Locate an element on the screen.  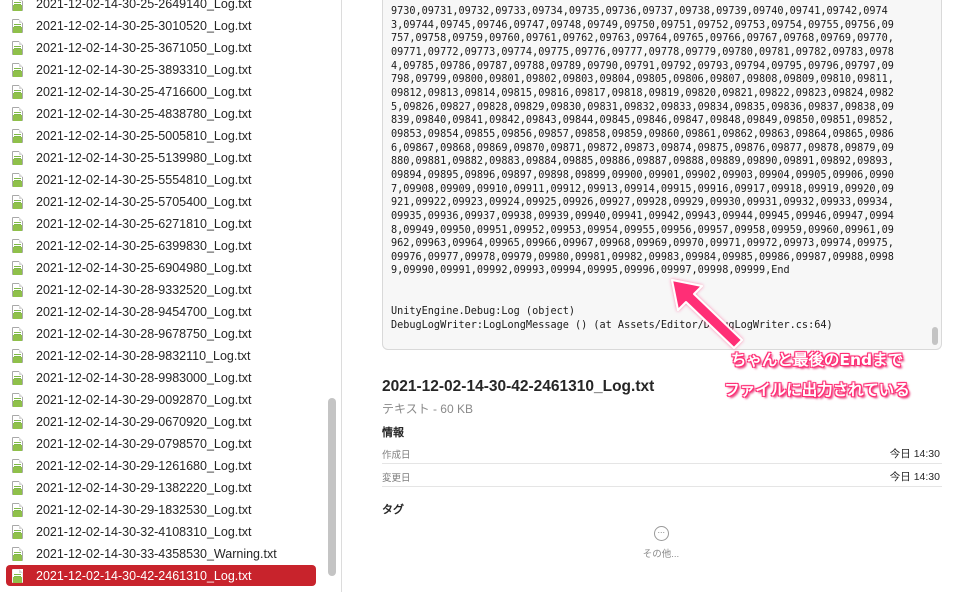
pane-divider is located at coordinates (341, 296).